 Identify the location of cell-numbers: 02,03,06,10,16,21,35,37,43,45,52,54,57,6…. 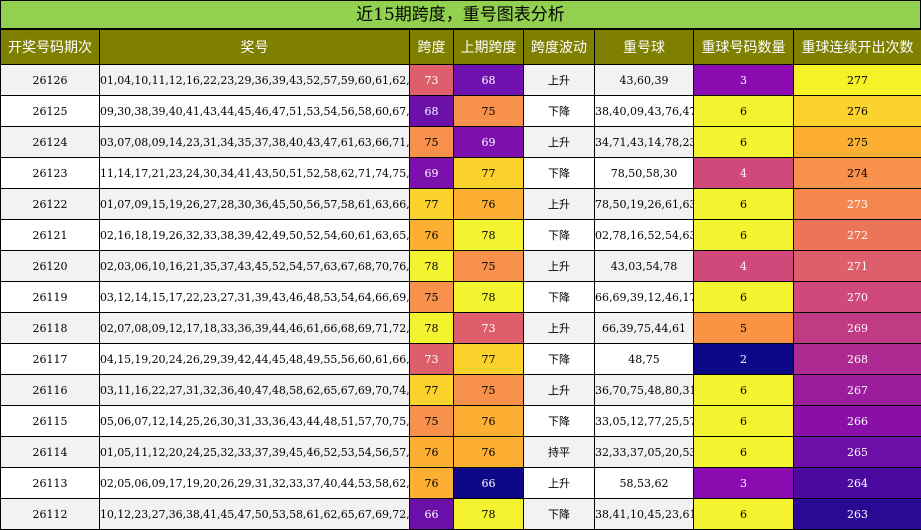
(255, 266).